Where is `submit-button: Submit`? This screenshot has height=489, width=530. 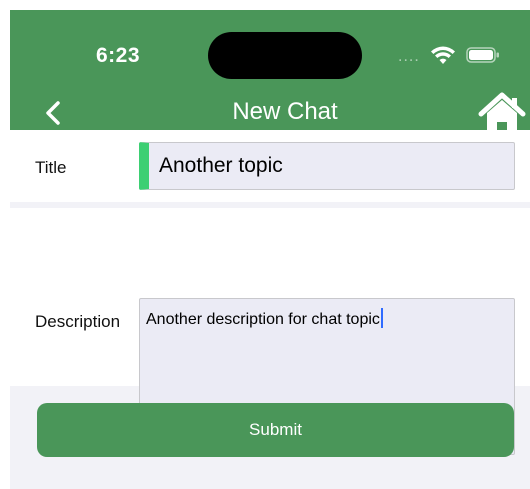 submit-button: Submit is located at coordinates (275, 430).